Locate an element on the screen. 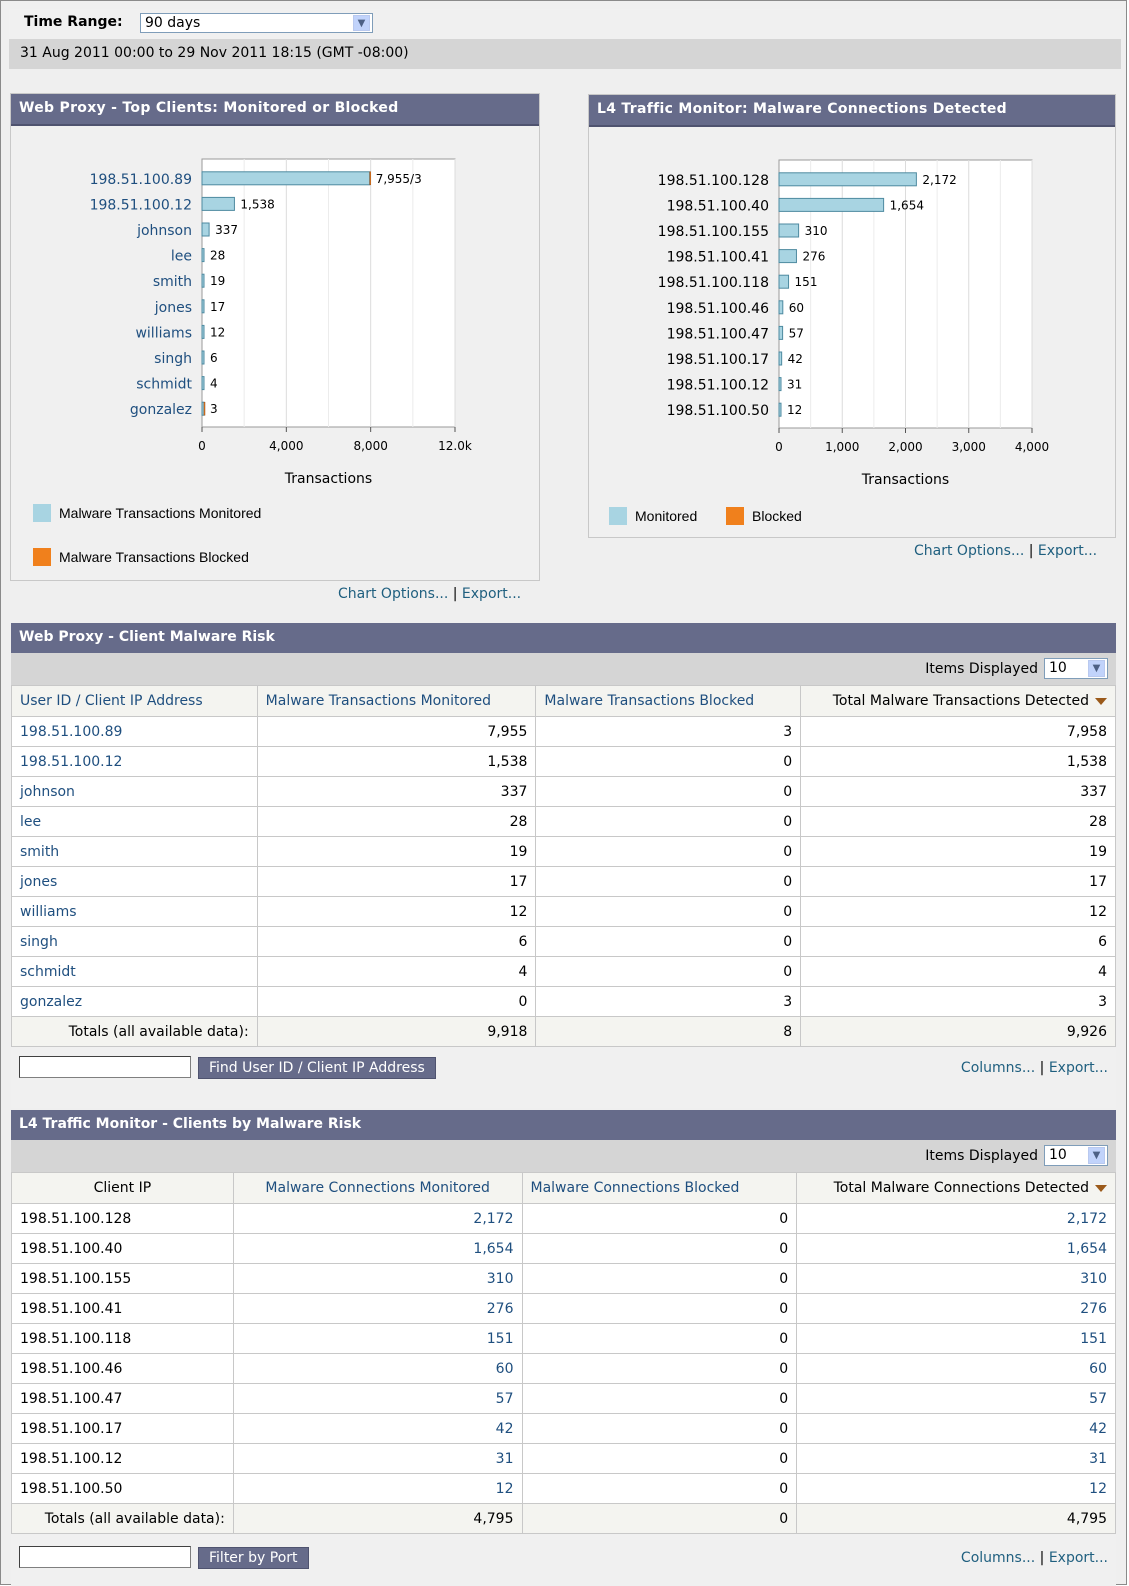 The image size is (1129, 1586). category-label: johnson is located at coordinates (164, 231).